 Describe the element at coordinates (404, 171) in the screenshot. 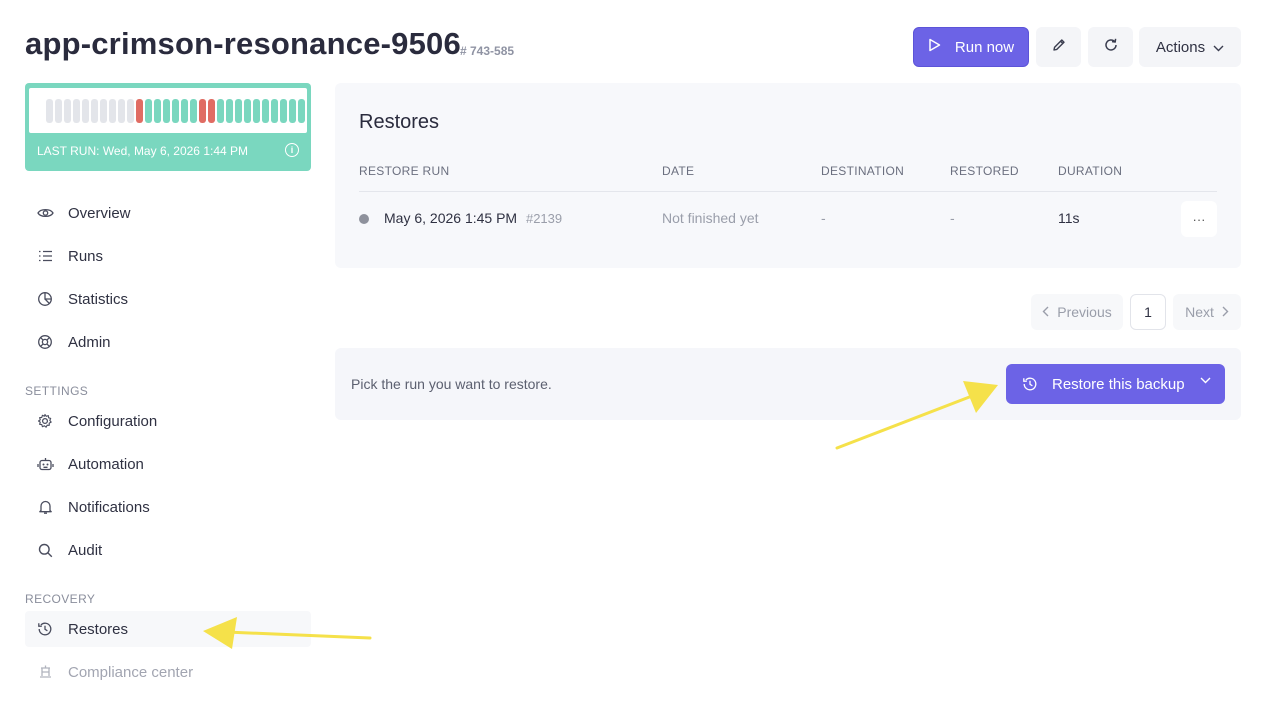

I see `column-header-restore-run: RESTORE RUN` at that location.